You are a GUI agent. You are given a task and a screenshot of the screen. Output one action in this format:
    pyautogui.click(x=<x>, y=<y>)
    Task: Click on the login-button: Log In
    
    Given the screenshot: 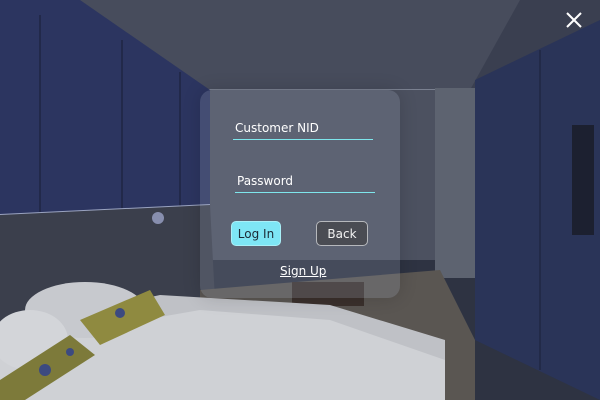 What is the action you would take?
    pyautogui.click(x=256, y=233)
    